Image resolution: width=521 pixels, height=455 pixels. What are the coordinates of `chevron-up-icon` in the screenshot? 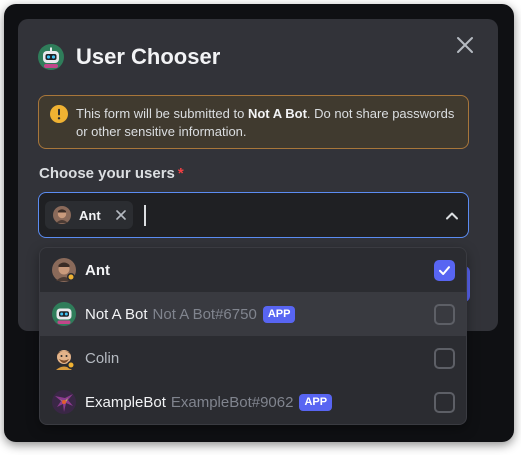 It's located at (452, 216).